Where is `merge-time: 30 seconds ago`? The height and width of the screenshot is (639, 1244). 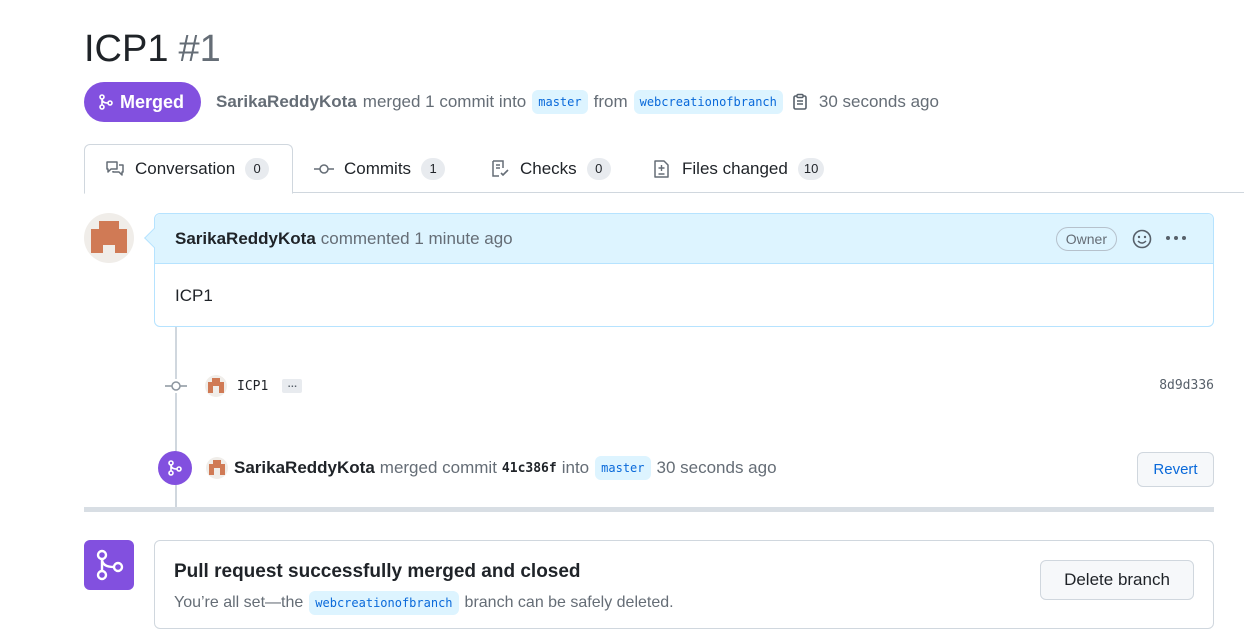
merge-time: 30 seconds ago is located at coordinates (717, 468).